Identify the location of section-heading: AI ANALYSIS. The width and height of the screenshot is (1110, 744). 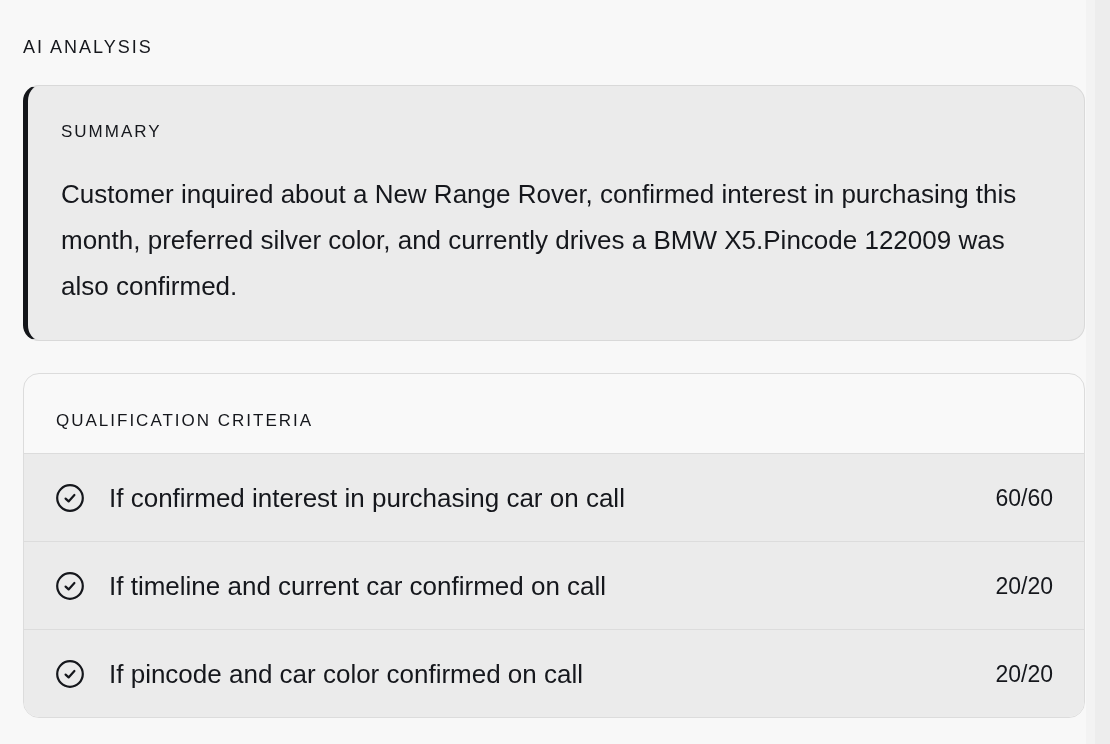
(88, 47).